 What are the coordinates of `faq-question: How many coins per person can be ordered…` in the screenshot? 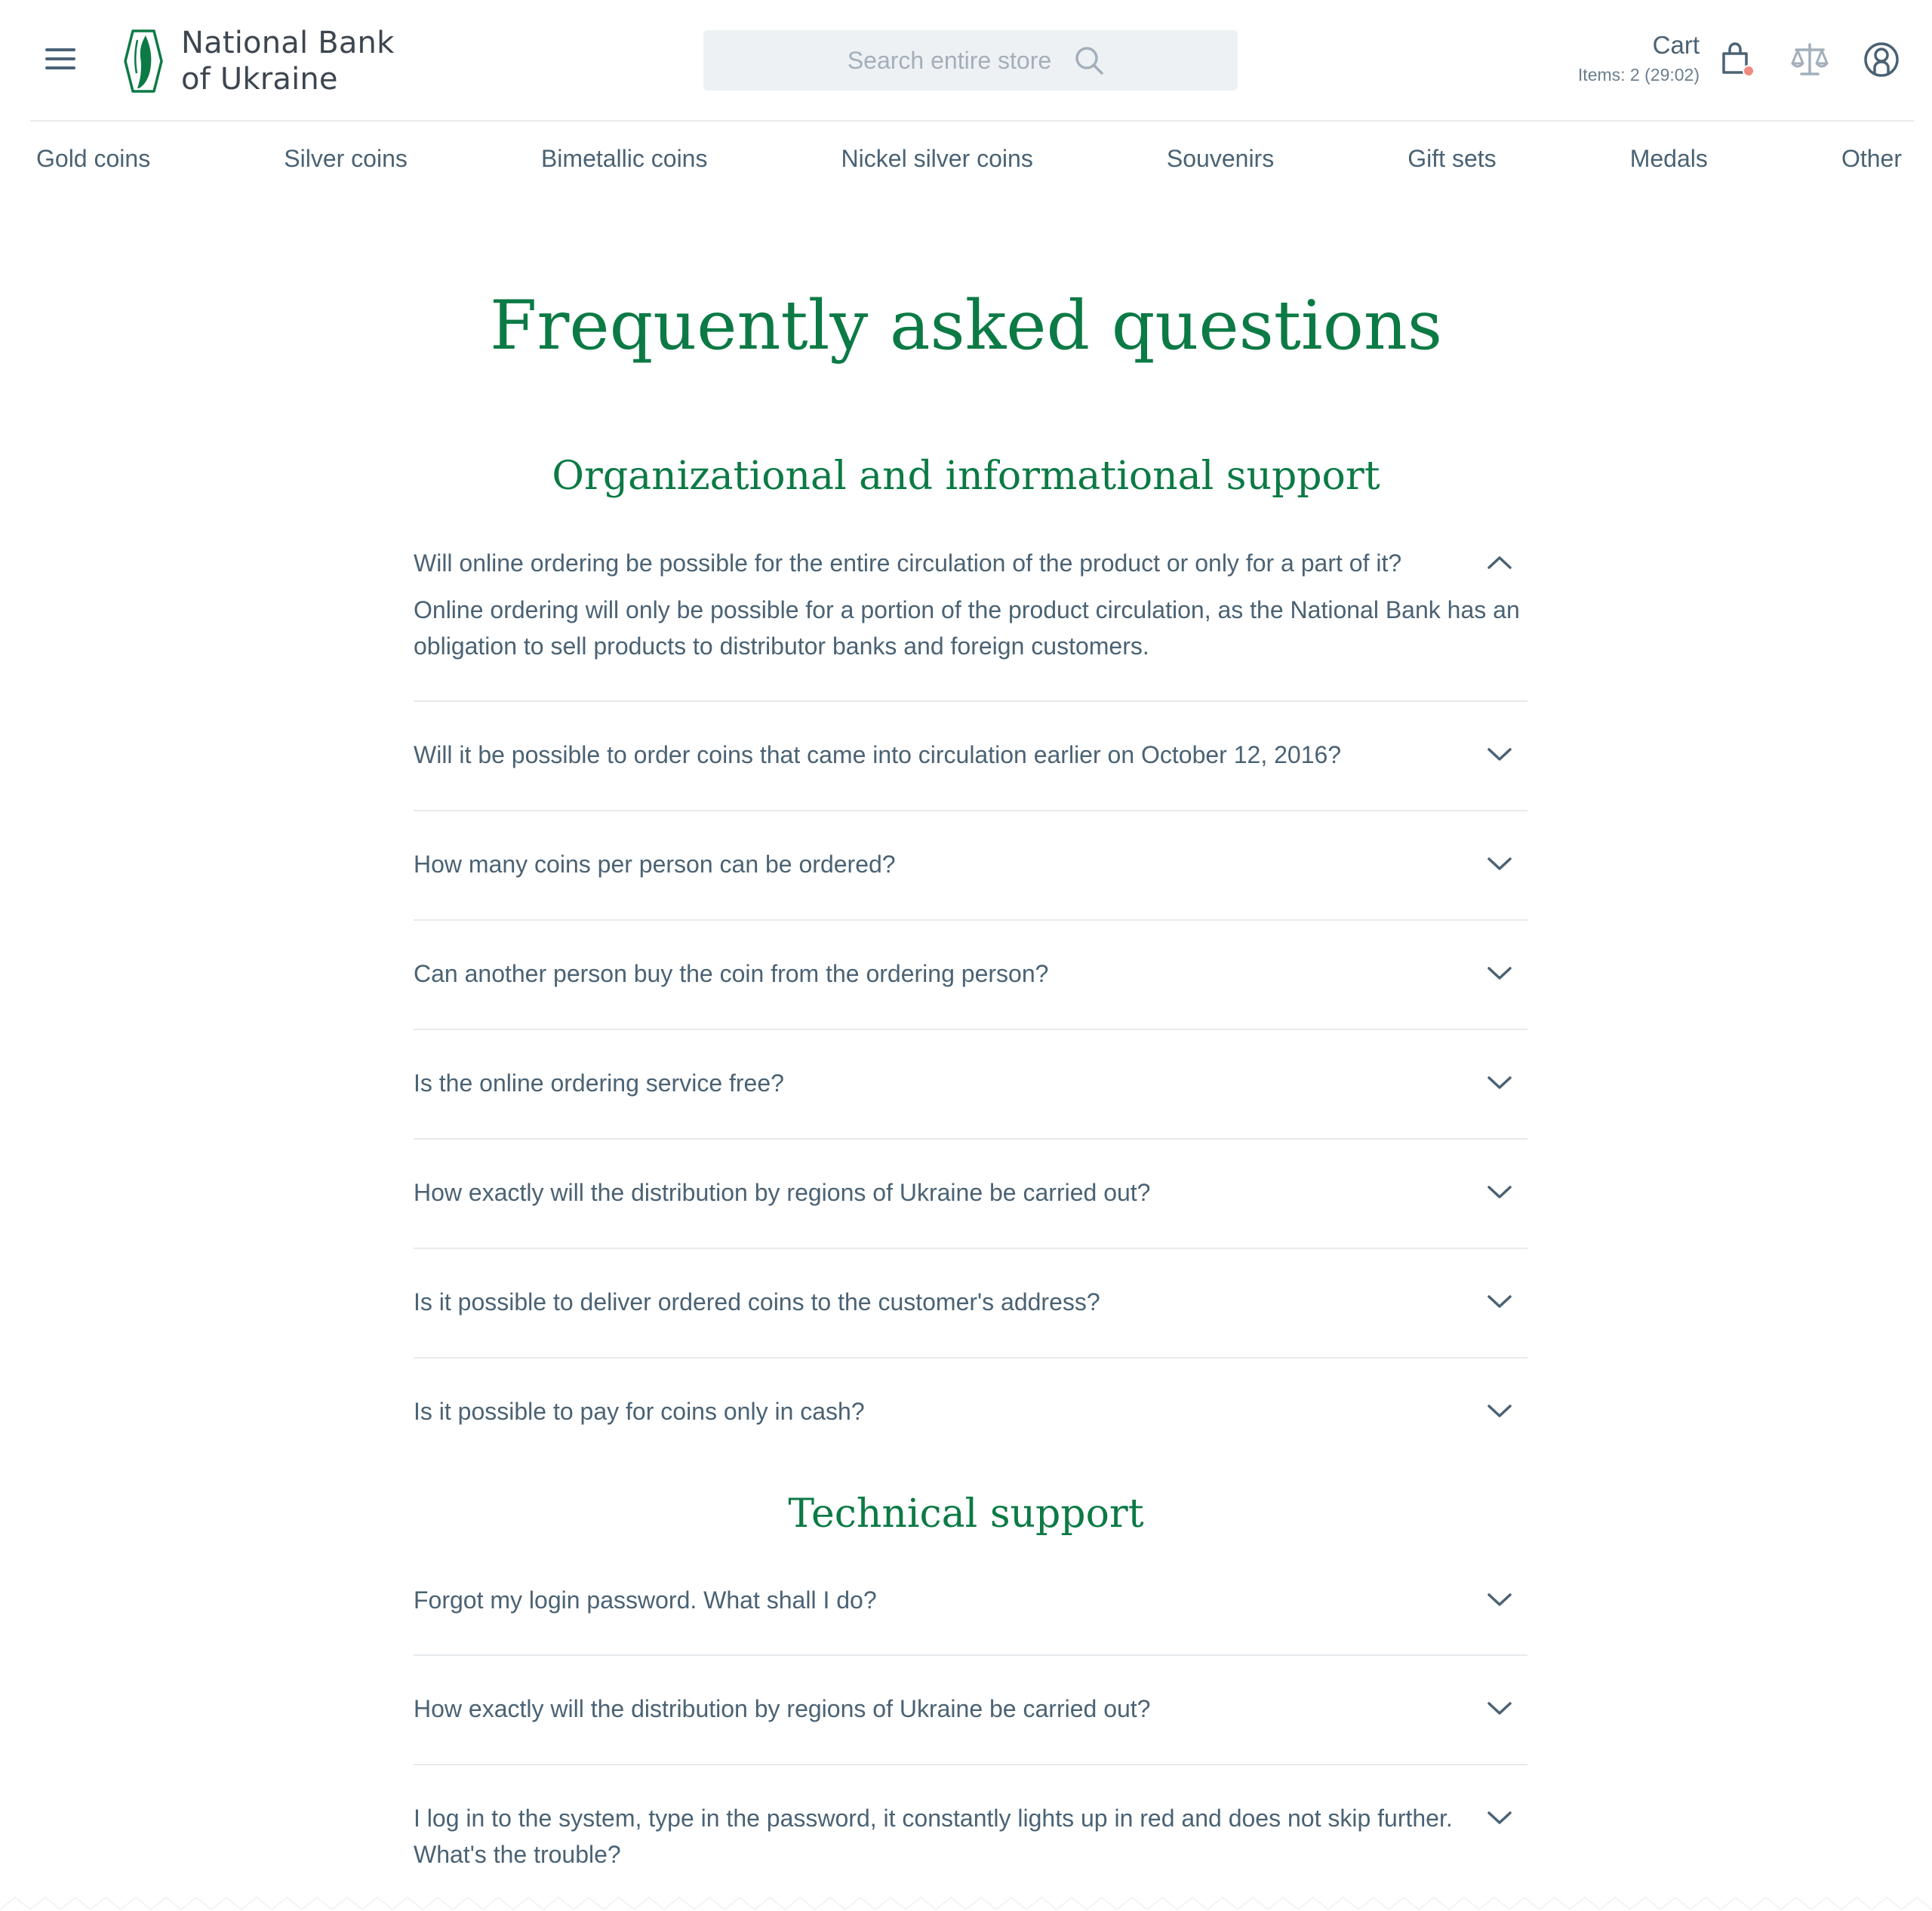 It's located at (655, 865).